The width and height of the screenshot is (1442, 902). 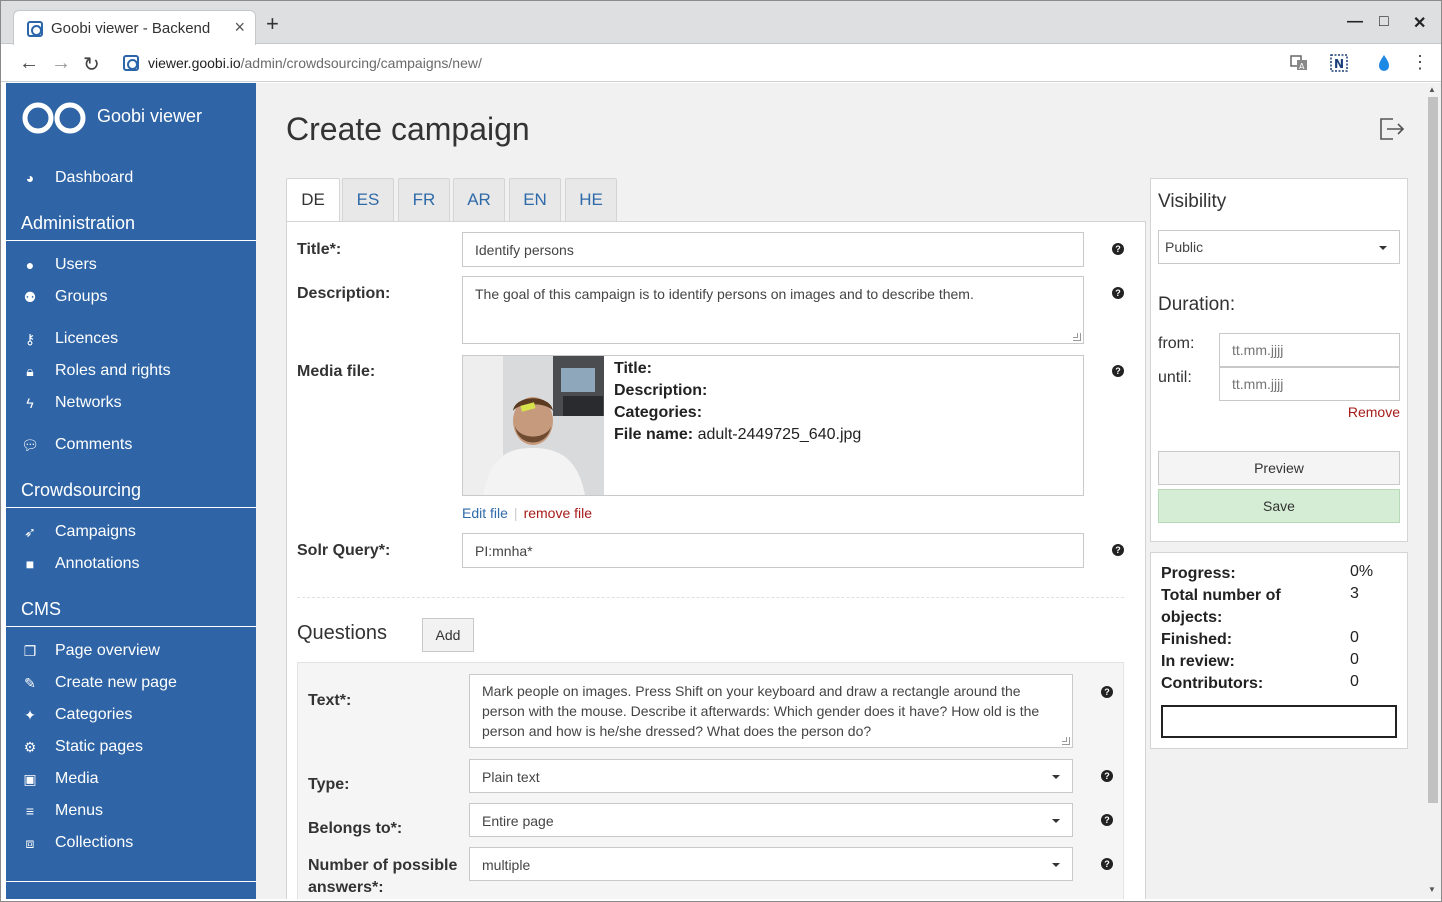 I want to click on translate-icon: A, so click(x=1299, y=63).